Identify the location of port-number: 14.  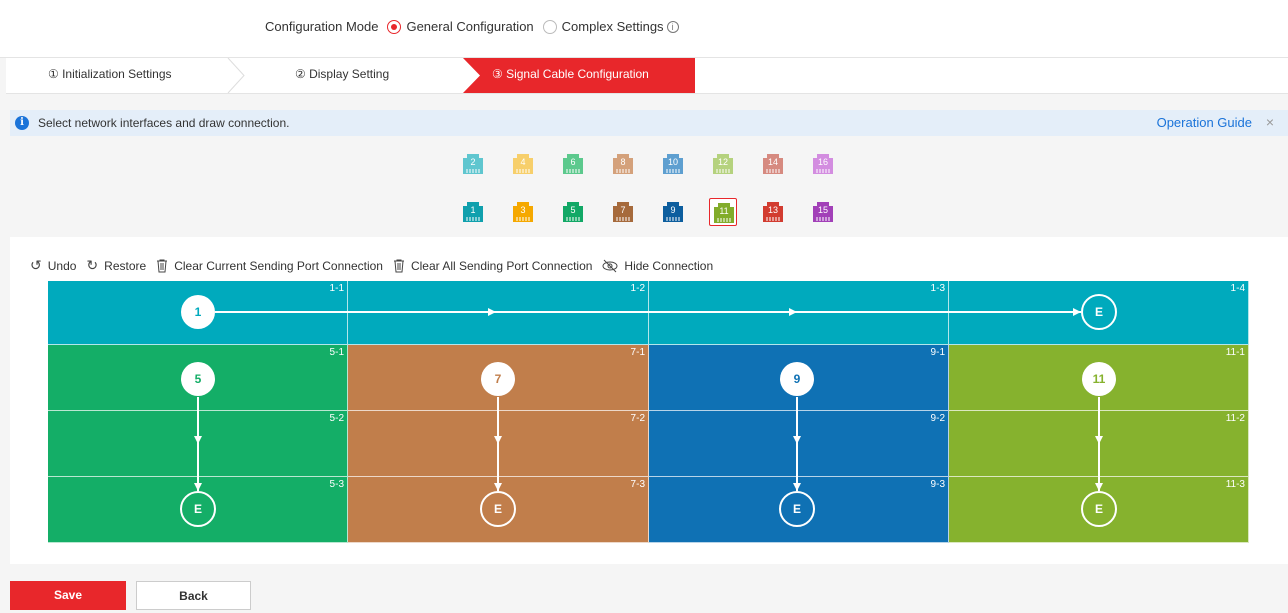
(772, 162).